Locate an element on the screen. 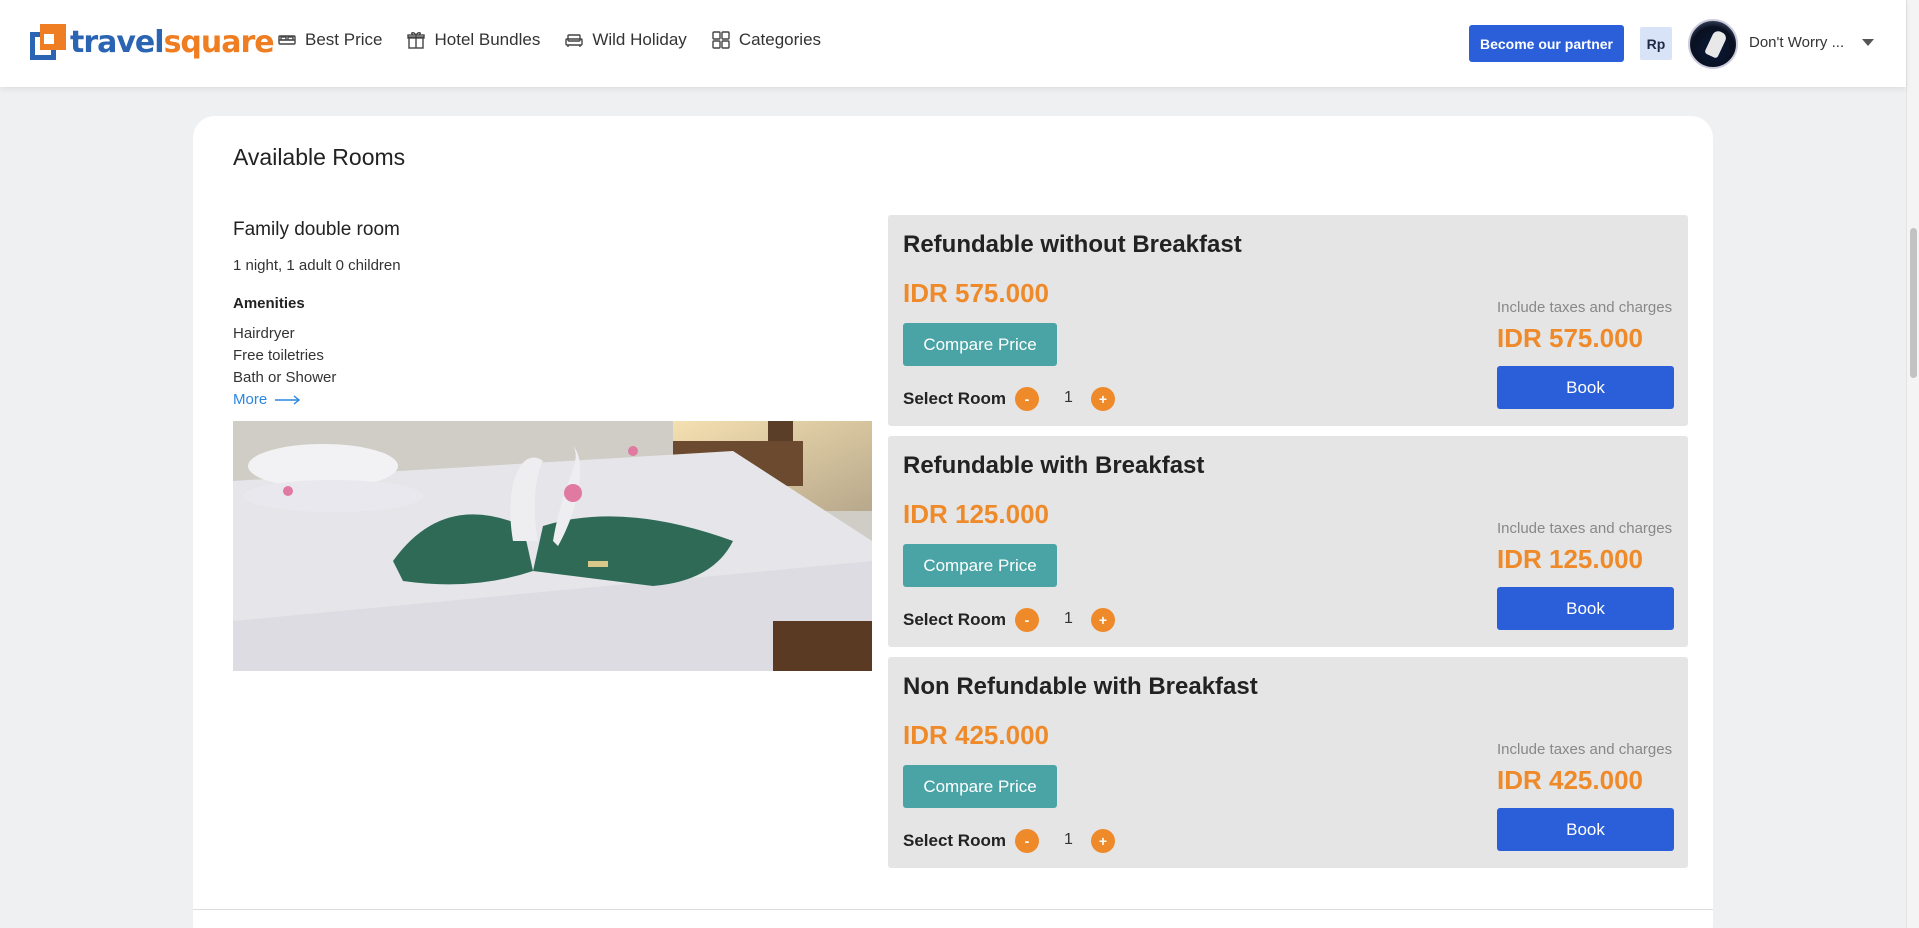  nav-wild-holiday: Wild Holiday is located at coordinates (625, 40).